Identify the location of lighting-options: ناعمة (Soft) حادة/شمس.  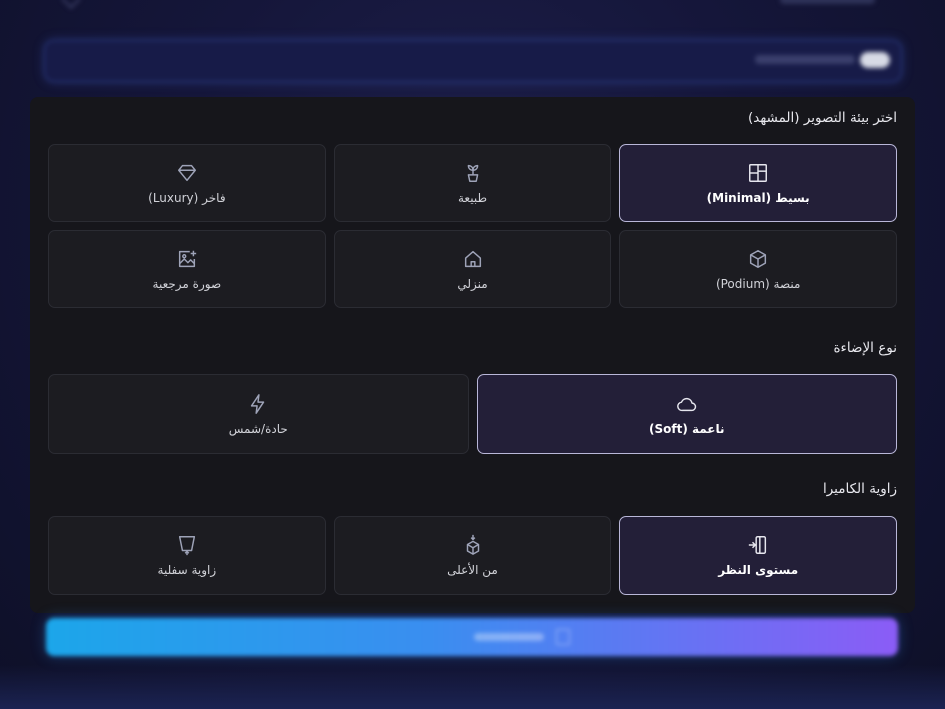
(472, 414).